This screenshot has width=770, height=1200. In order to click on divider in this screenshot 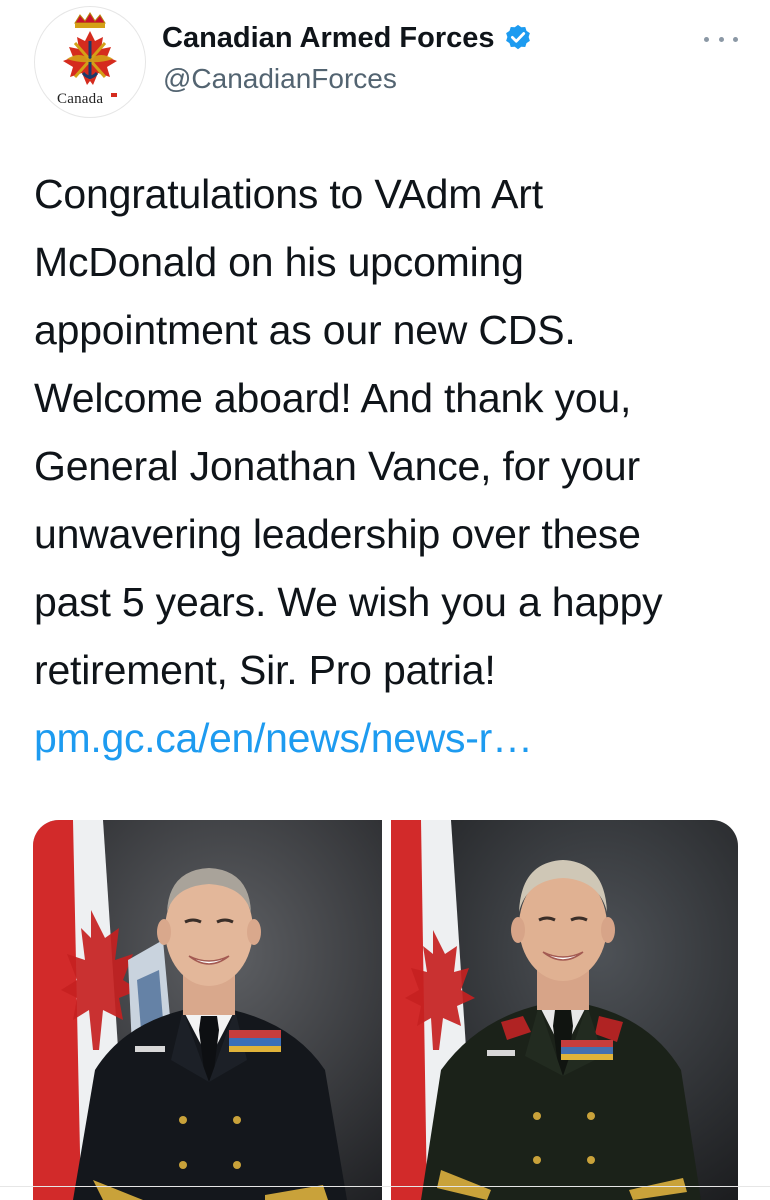, I will do `click(385, 1186)`.